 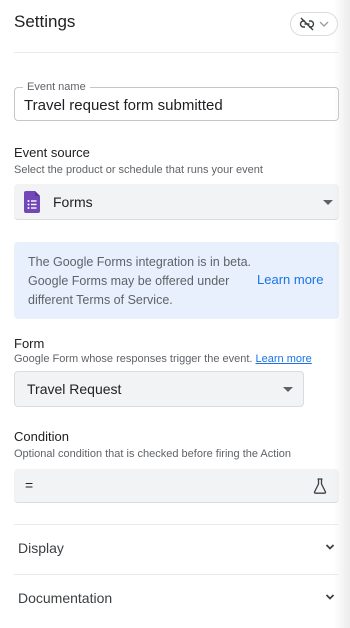 I want to click on form-select-value: Travel Request, so click(x=74, y=389).